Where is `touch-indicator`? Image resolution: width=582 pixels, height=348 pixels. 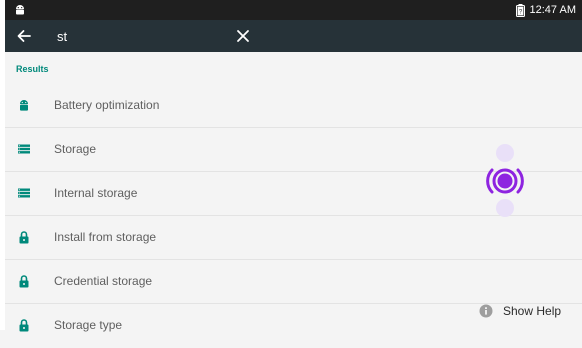 touch-indicator is located at coordinates (505, 180).